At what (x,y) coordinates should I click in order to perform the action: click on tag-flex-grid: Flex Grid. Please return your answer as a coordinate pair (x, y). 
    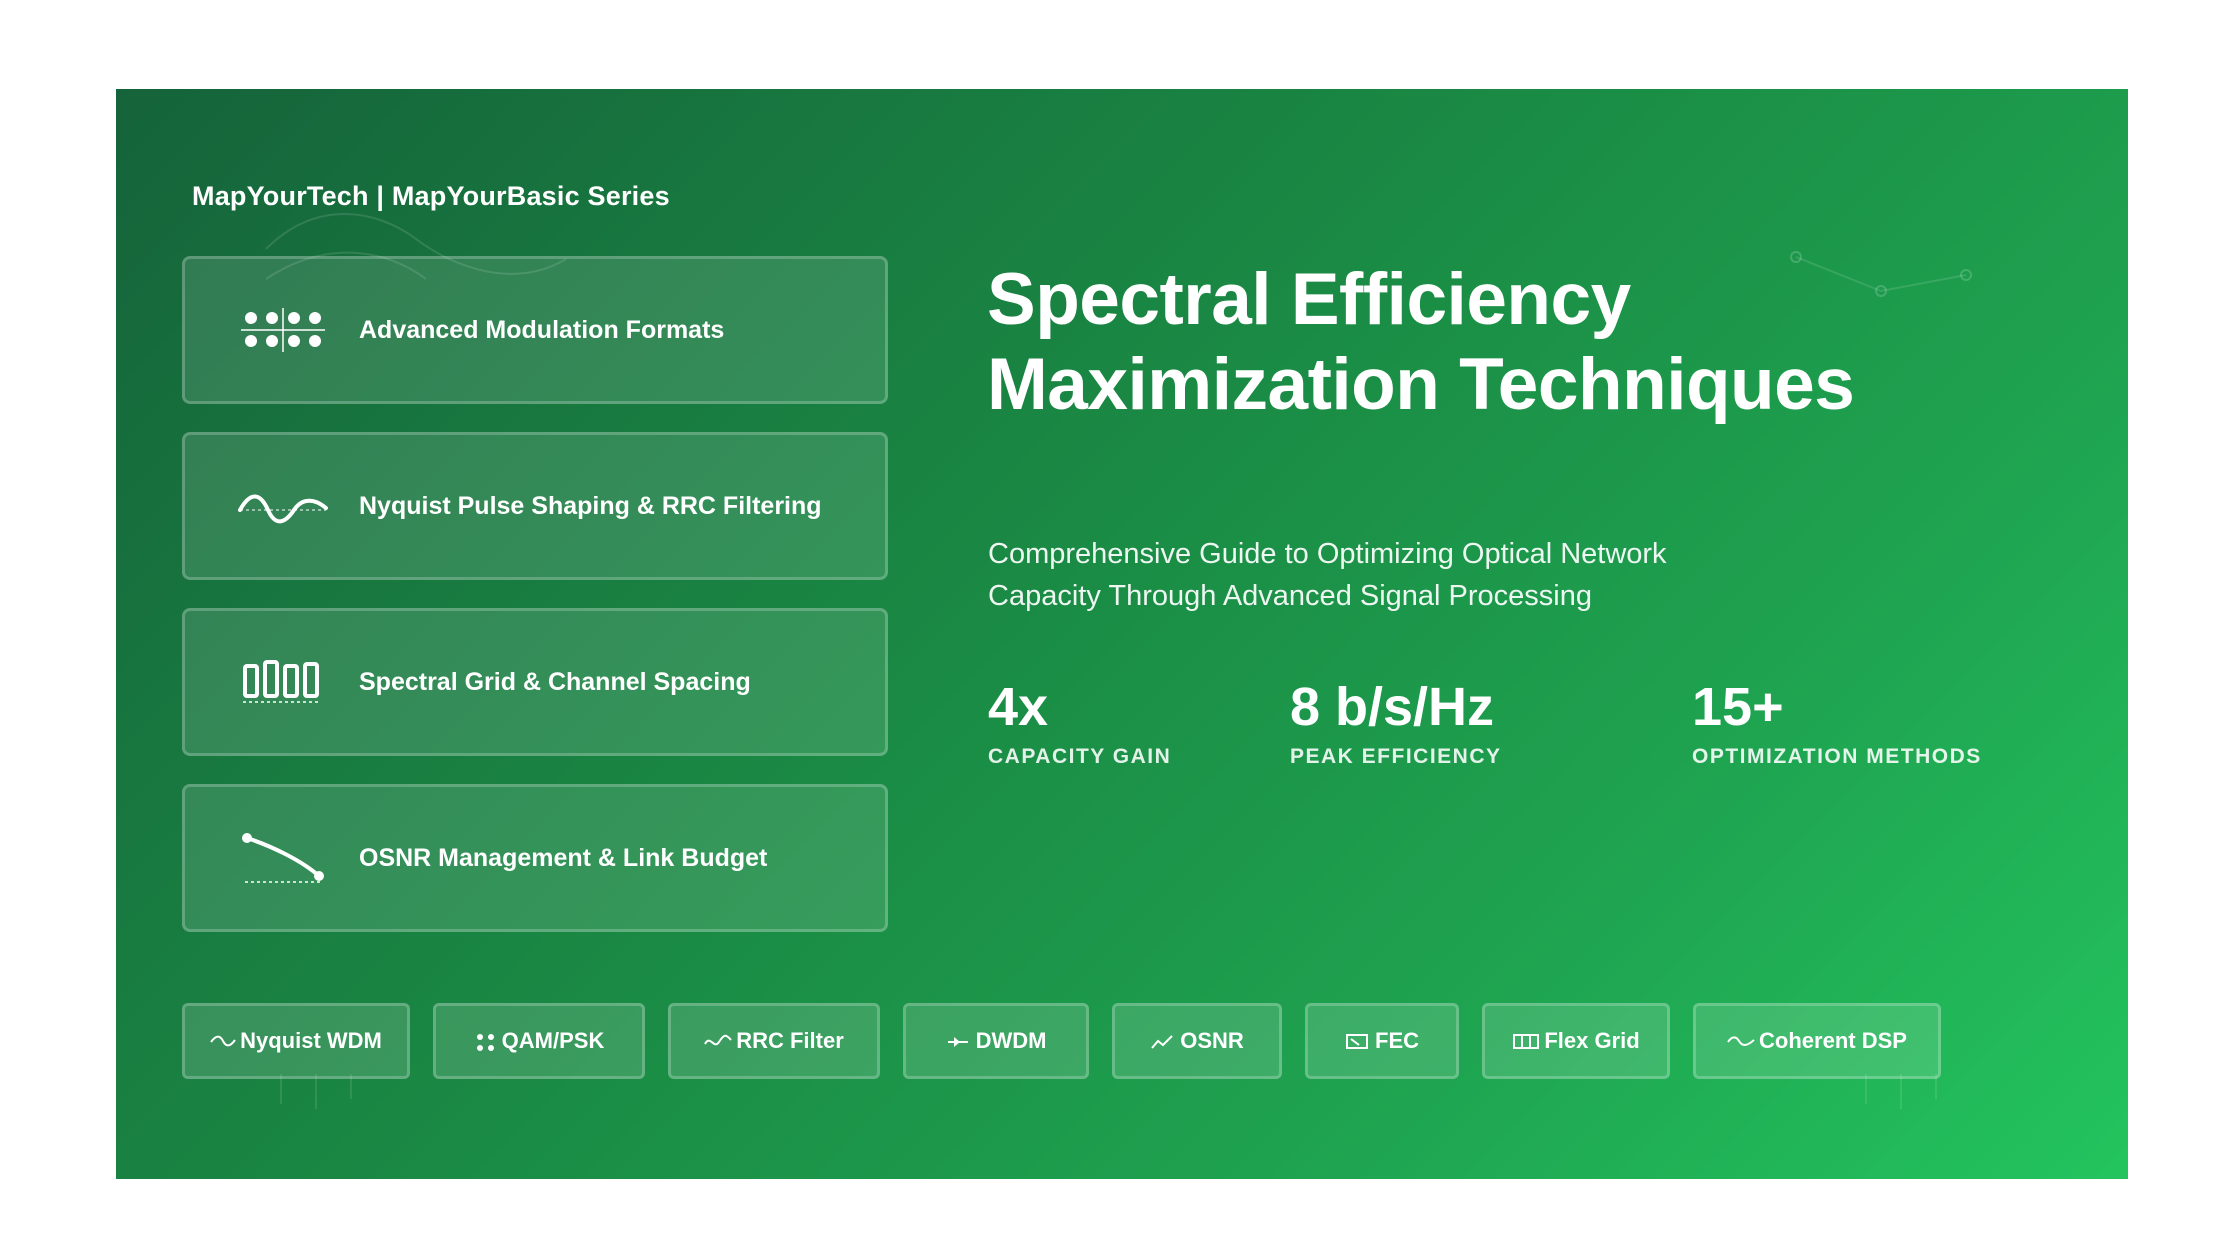
    Looking at the image, I should click on (1576, 1041).